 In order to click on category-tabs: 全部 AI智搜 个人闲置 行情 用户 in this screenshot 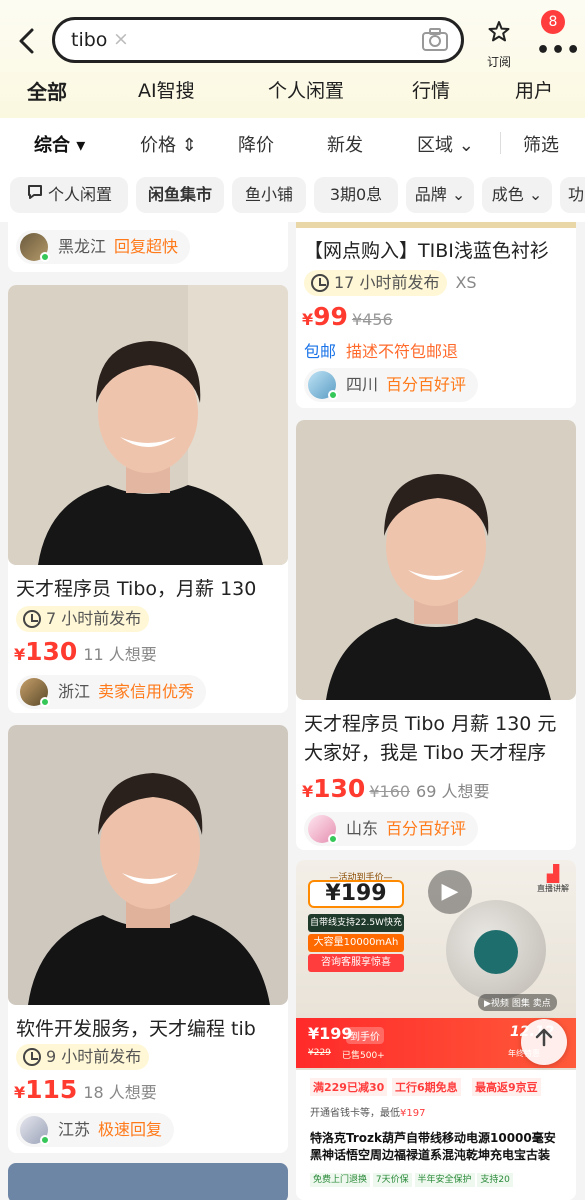, I will do `click(292, 92)`.